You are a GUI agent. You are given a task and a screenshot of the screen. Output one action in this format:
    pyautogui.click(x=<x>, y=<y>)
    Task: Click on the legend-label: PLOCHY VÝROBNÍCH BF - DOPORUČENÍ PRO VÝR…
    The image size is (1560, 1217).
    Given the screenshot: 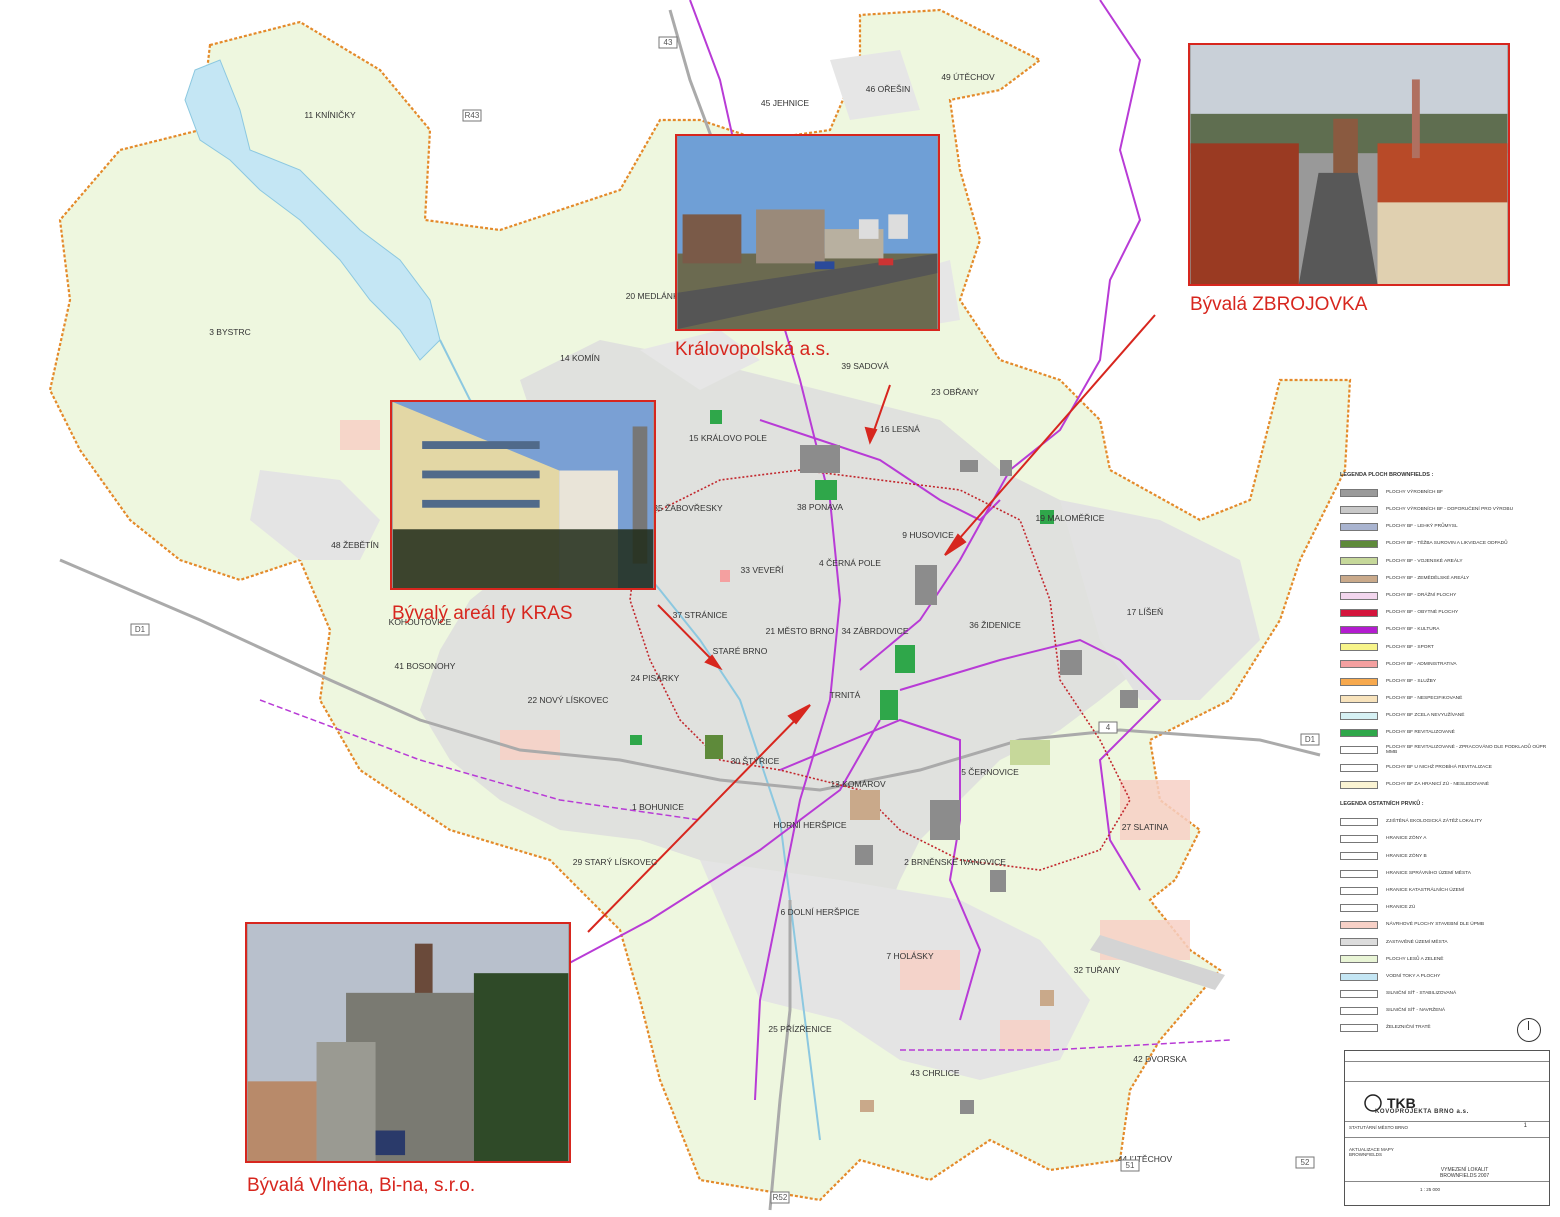 What is the action you would take?
    pyautogui.click(x=1450, y=510)
    